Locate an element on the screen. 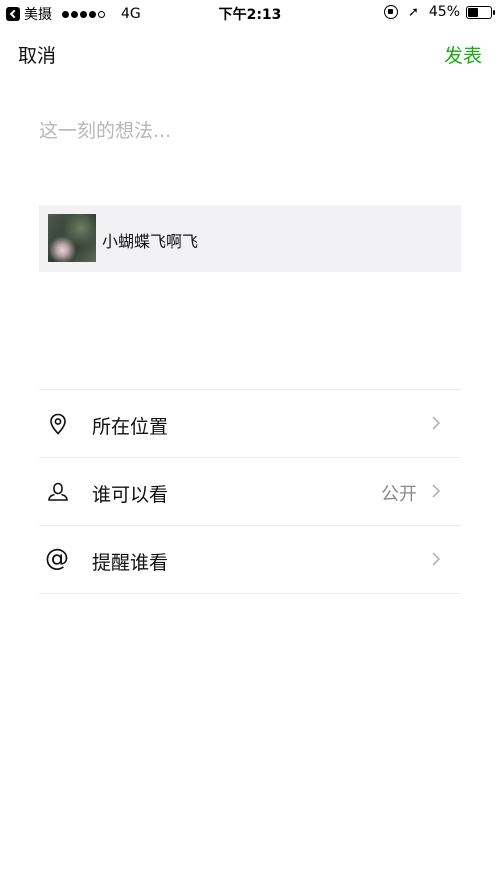 Image resolution: width=500 pixels, height=889 pixels. option-row-mention: @ 提醒谁看 is located at coordinates (250, 559).